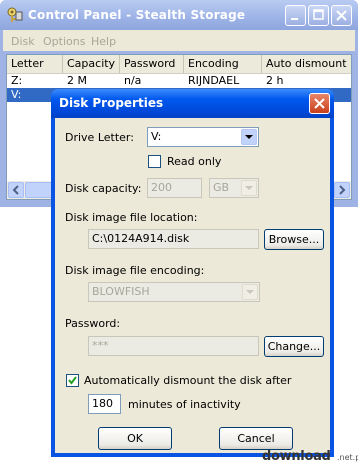  What do you see at coordinates (137, 15) in the screenshot?
I see `main-window-title: Control Panel - Stealth Storage` at bounding box center [137, 15].